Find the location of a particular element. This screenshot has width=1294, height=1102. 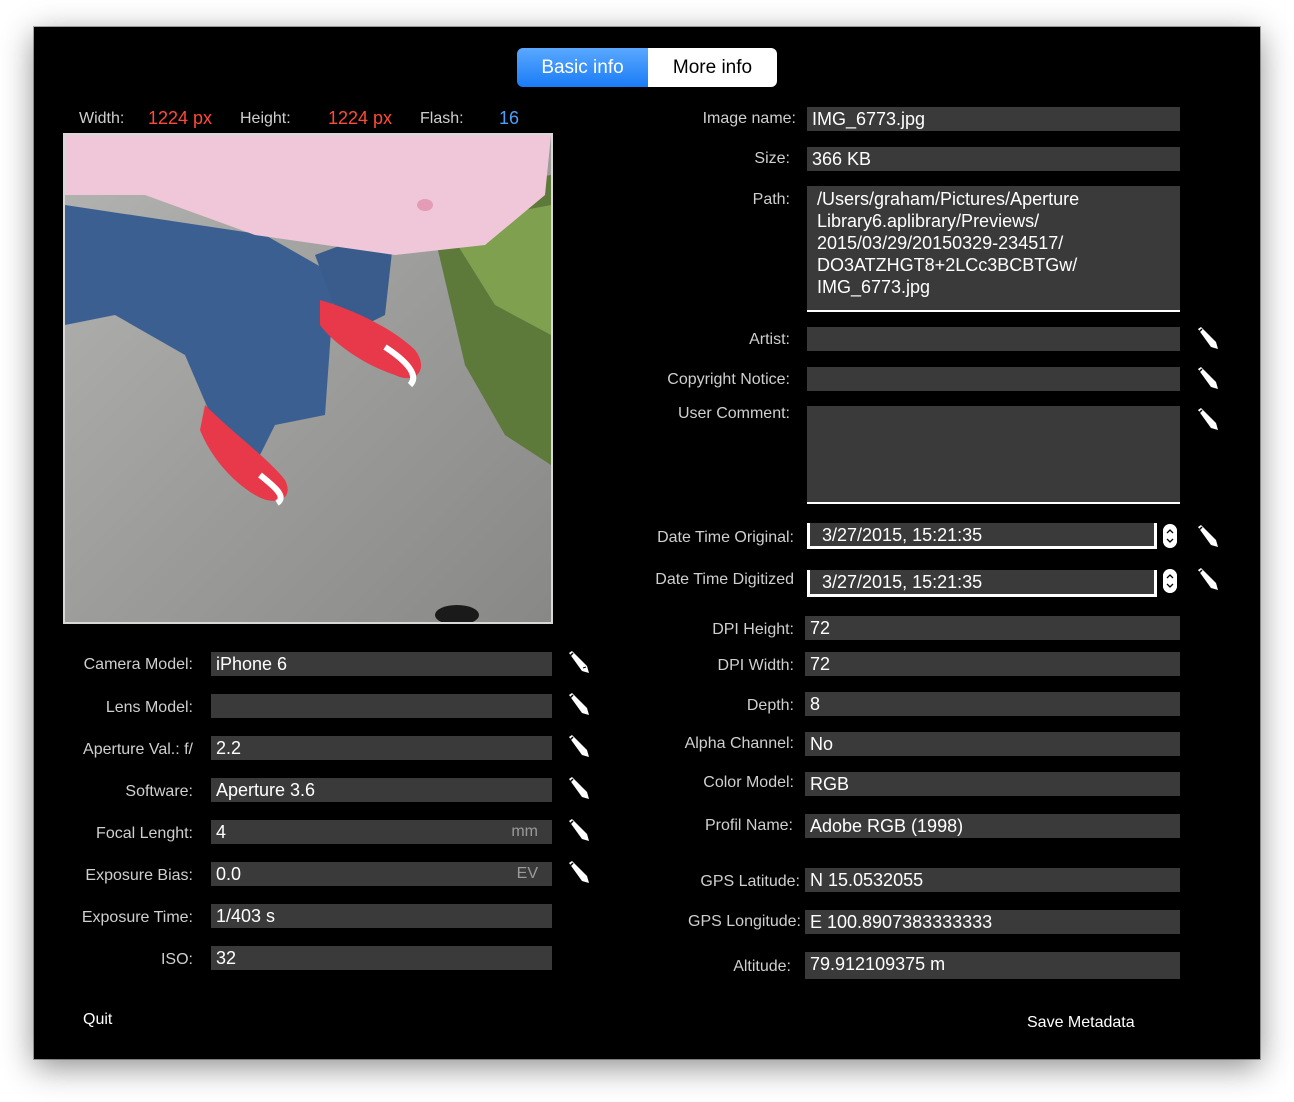

gps-longitude-field: E 100.8907383333333 is located at coordinates (992, 922).